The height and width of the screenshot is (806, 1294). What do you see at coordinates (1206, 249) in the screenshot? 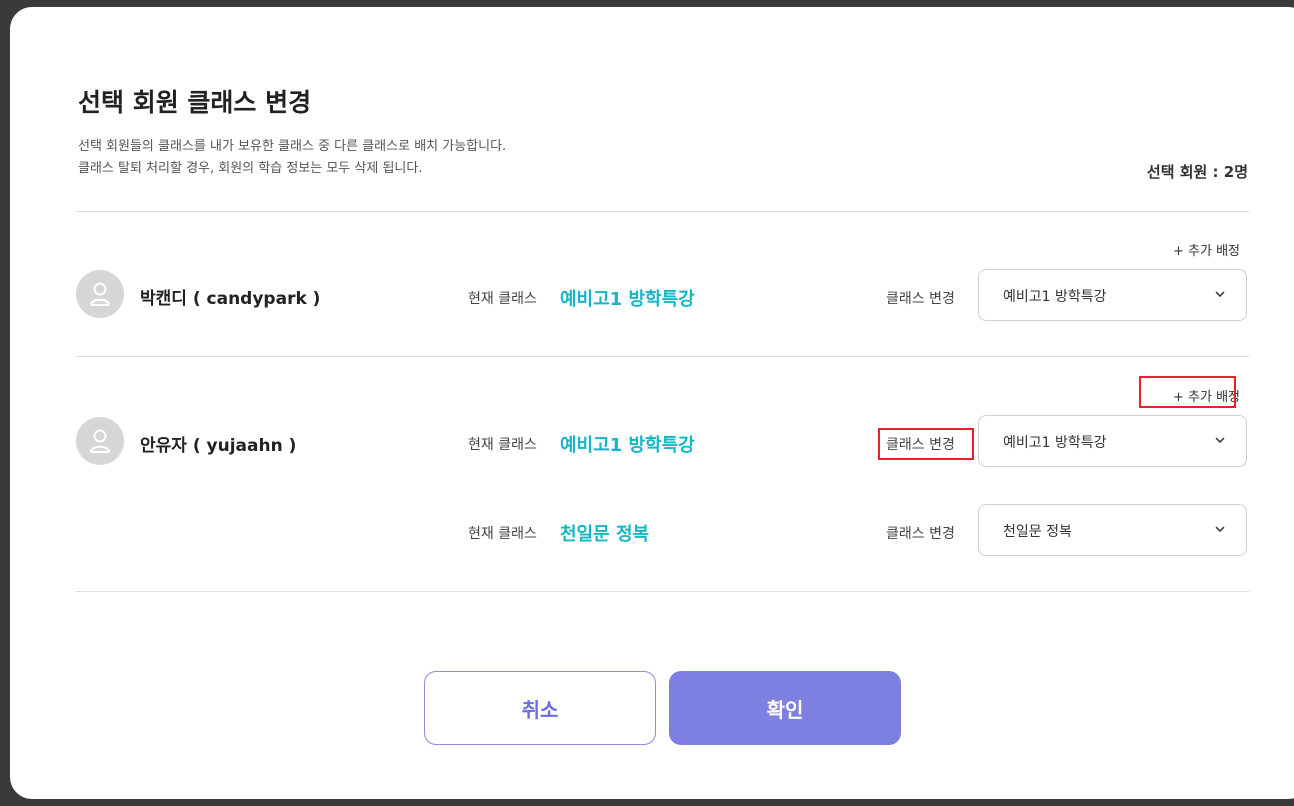
I see `add-assign-button: + 추가 배정` at bounding box center [1206, 249].